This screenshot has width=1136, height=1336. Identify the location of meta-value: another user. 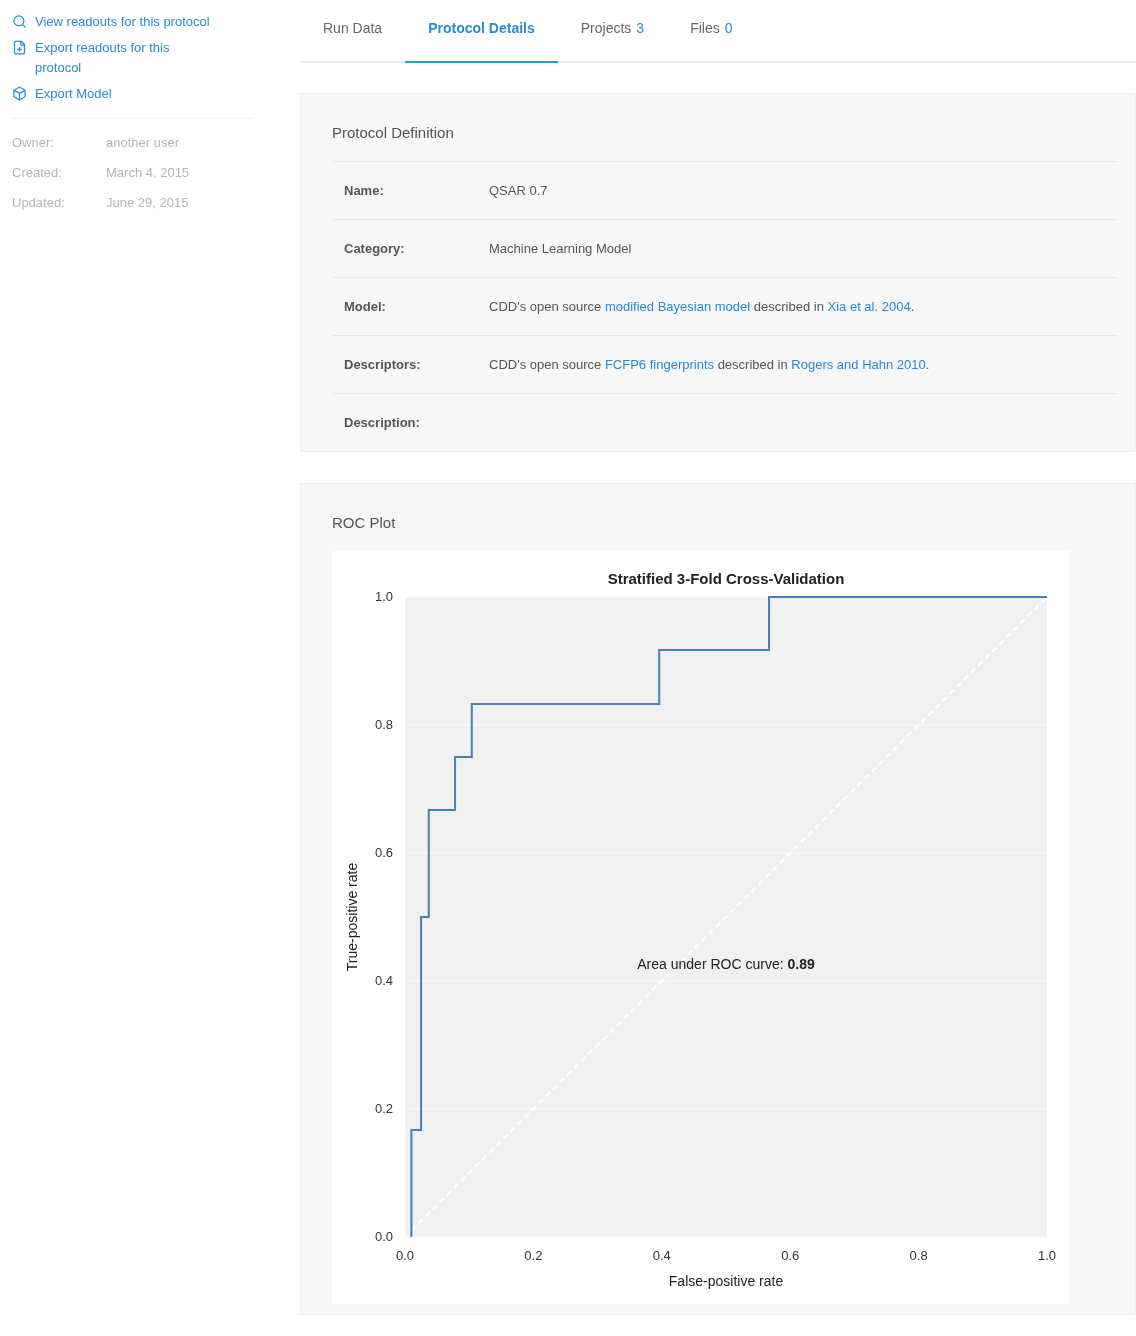
(142, 142).